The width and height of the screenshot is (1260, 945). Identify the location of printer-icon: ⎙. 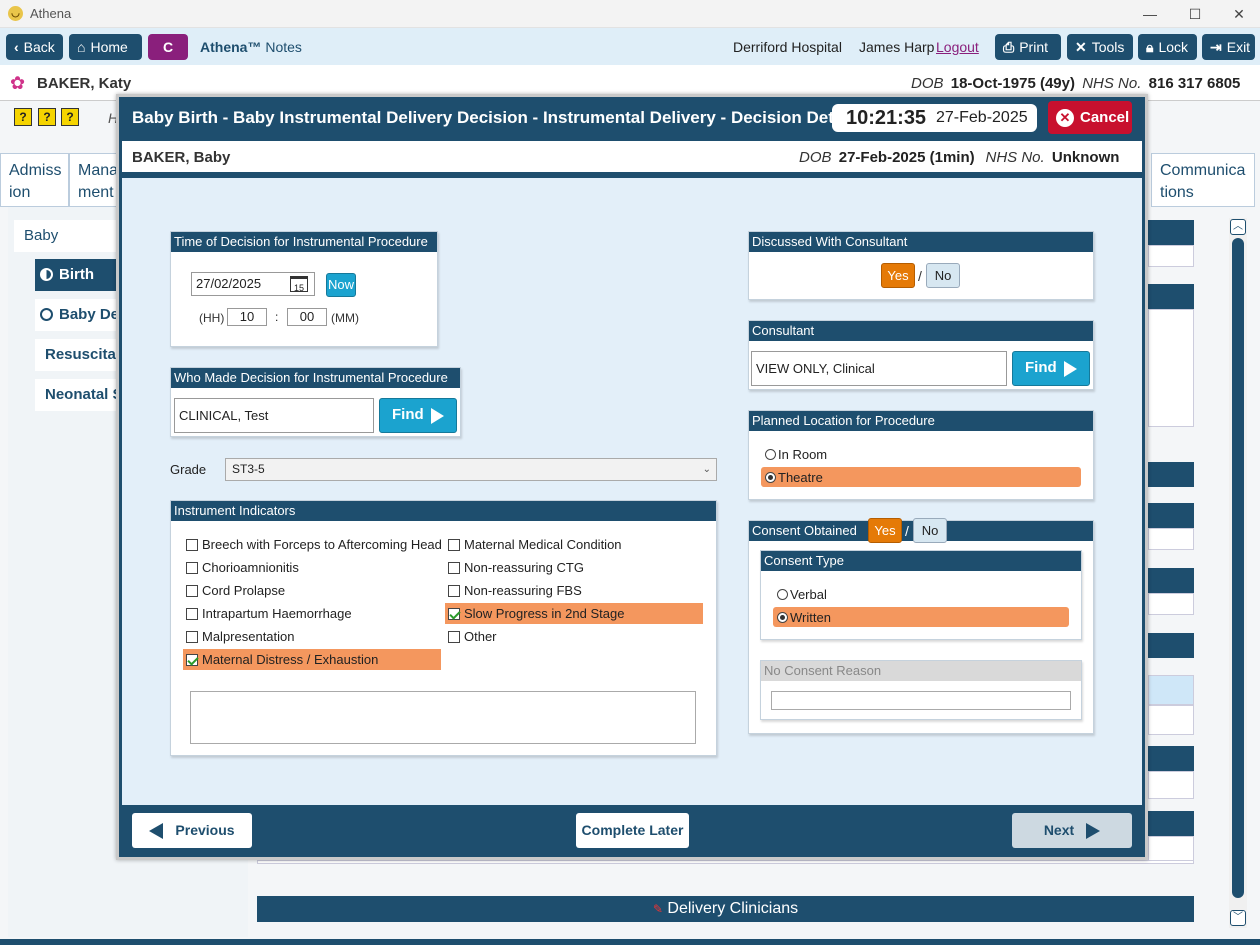
(1009, 47).